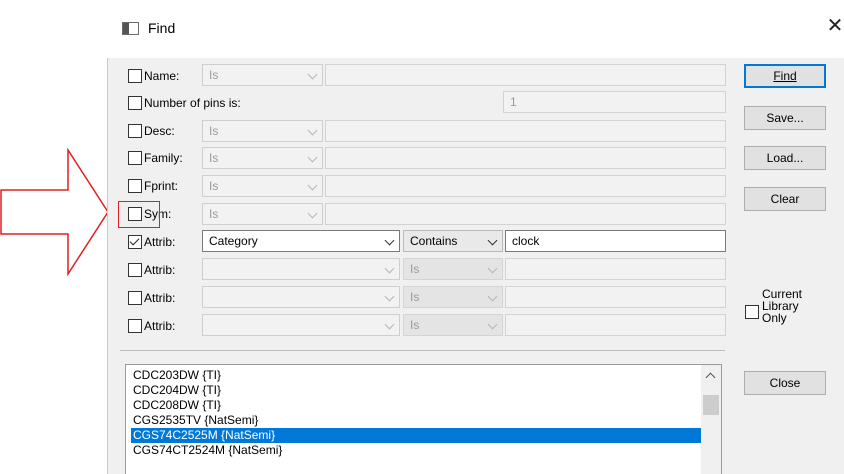 The height and width of the screenshot is (474, 844). I want to click on current-library-only-label: Current Library Only, so click(782, 306).